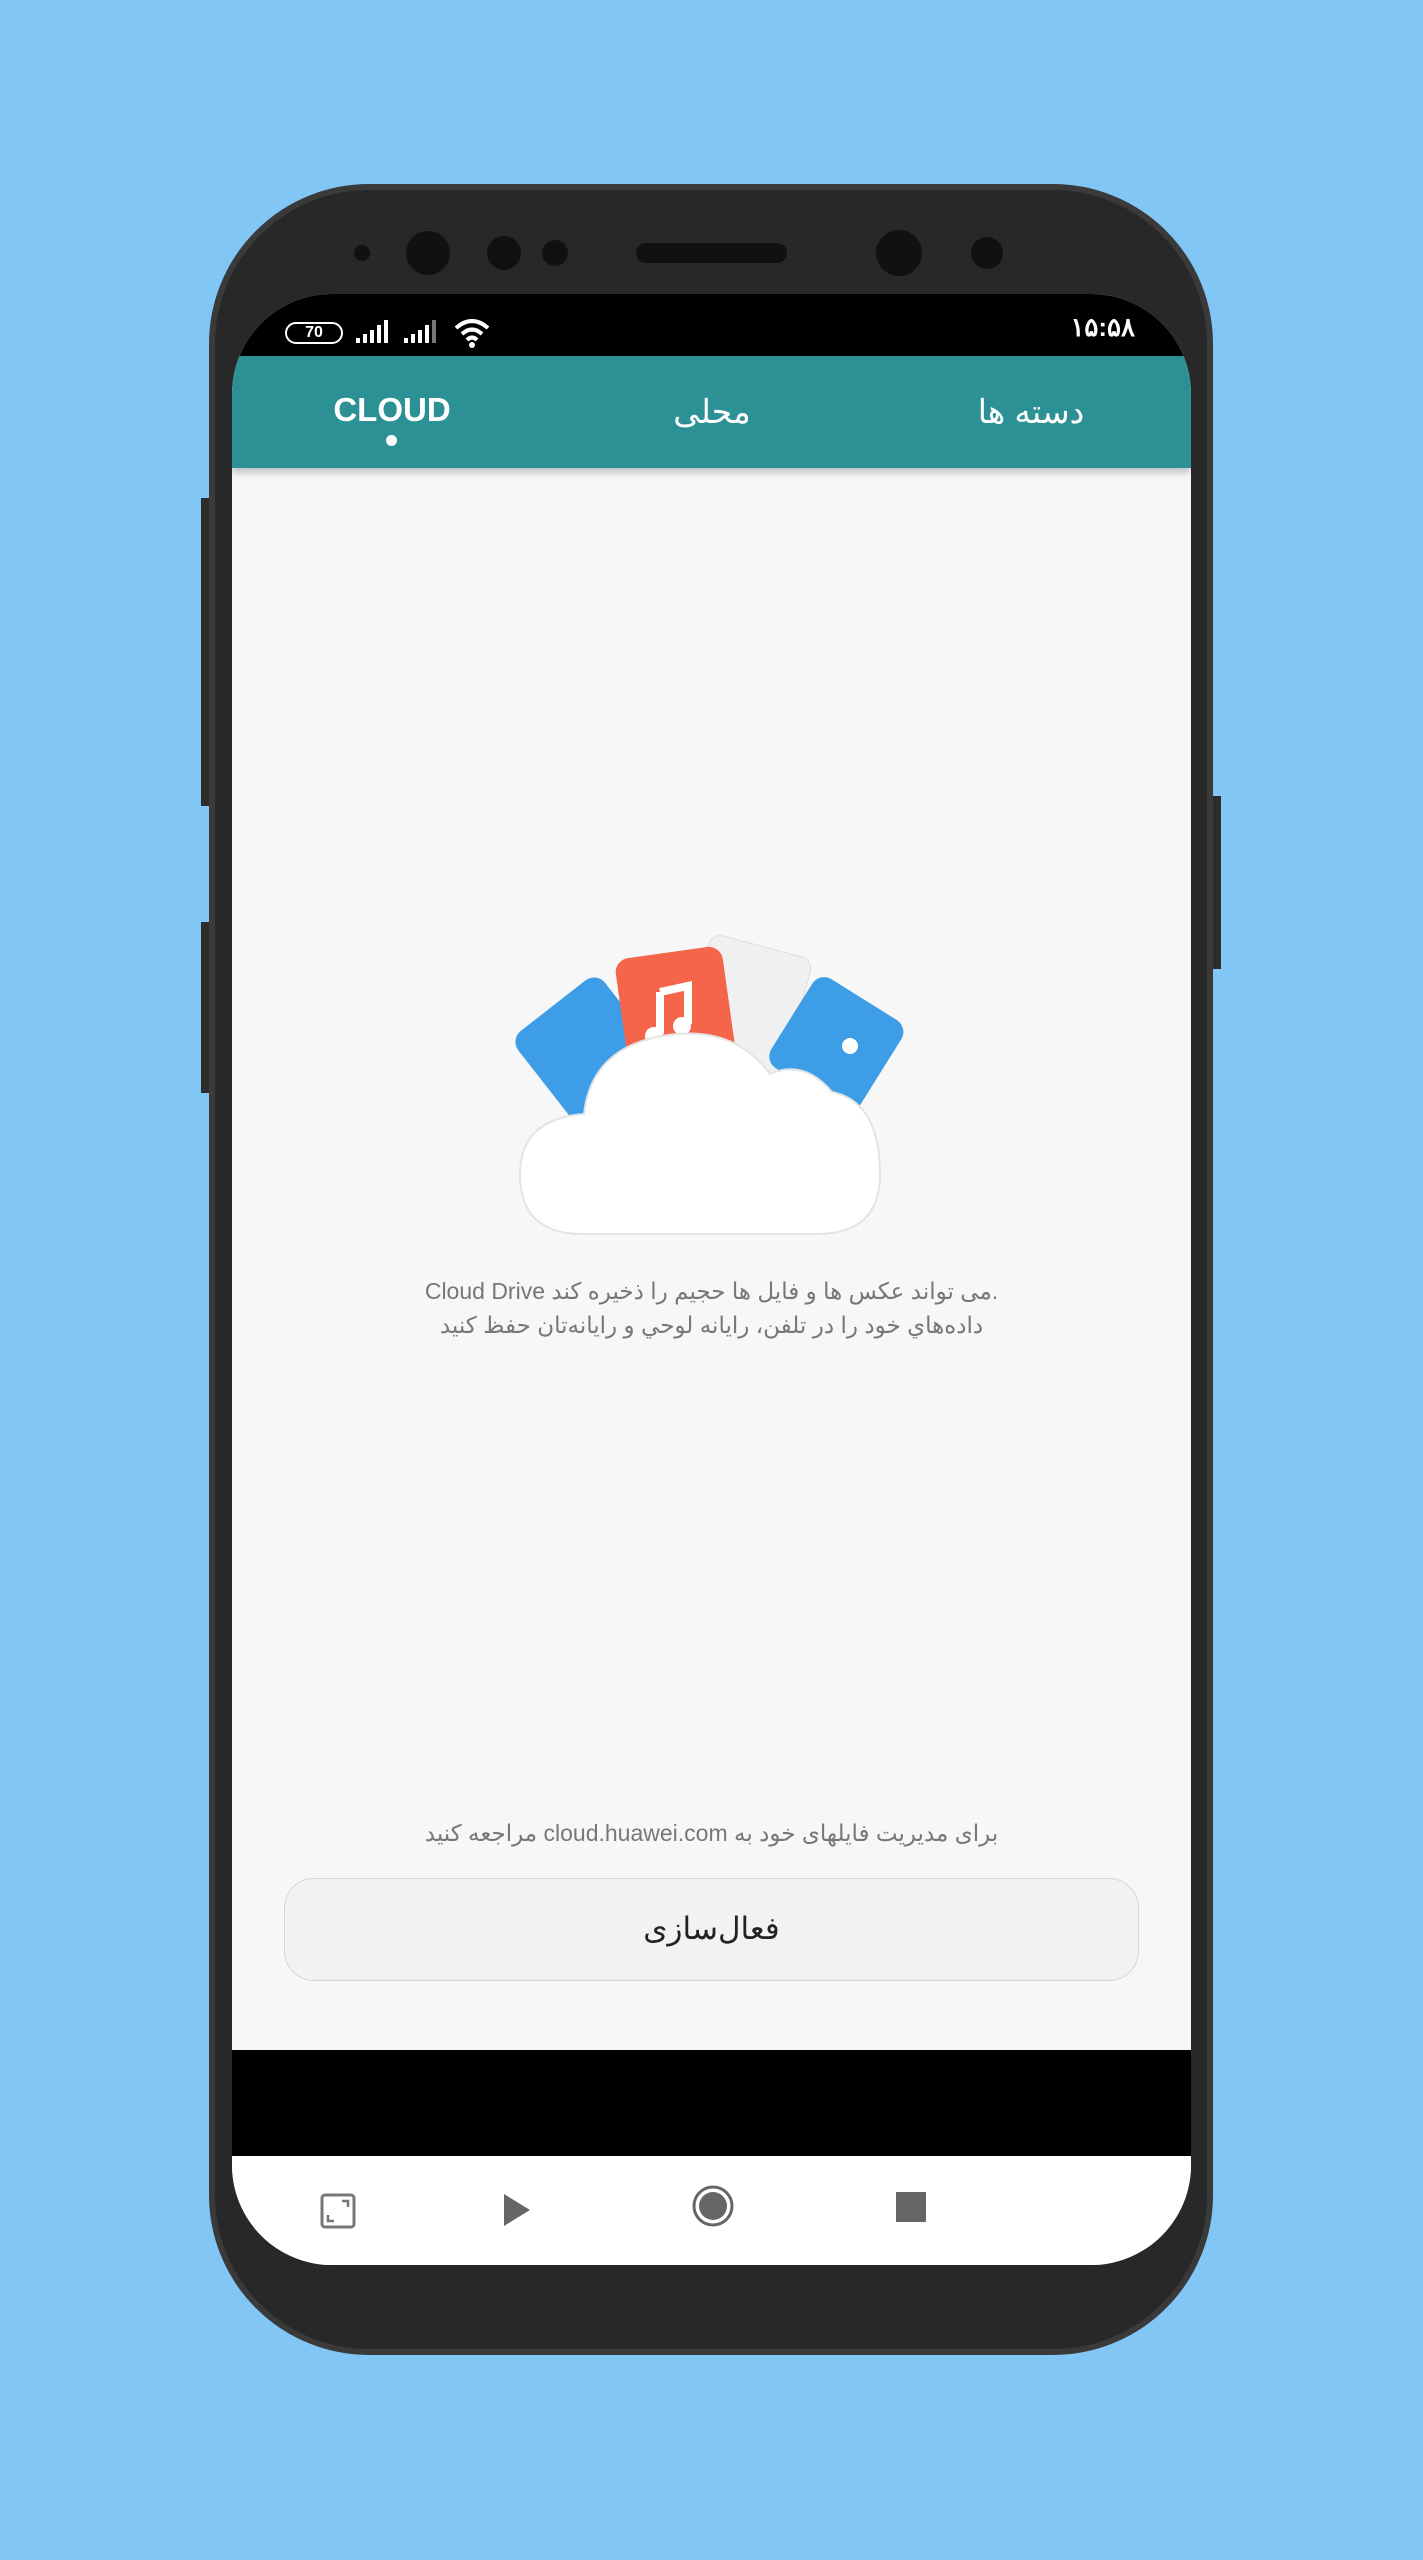 The width and height of the screenshot is (1423, 2560). Describe the element at coordinates (711, 2103) in the screenshot. I see `black-area` at that location.